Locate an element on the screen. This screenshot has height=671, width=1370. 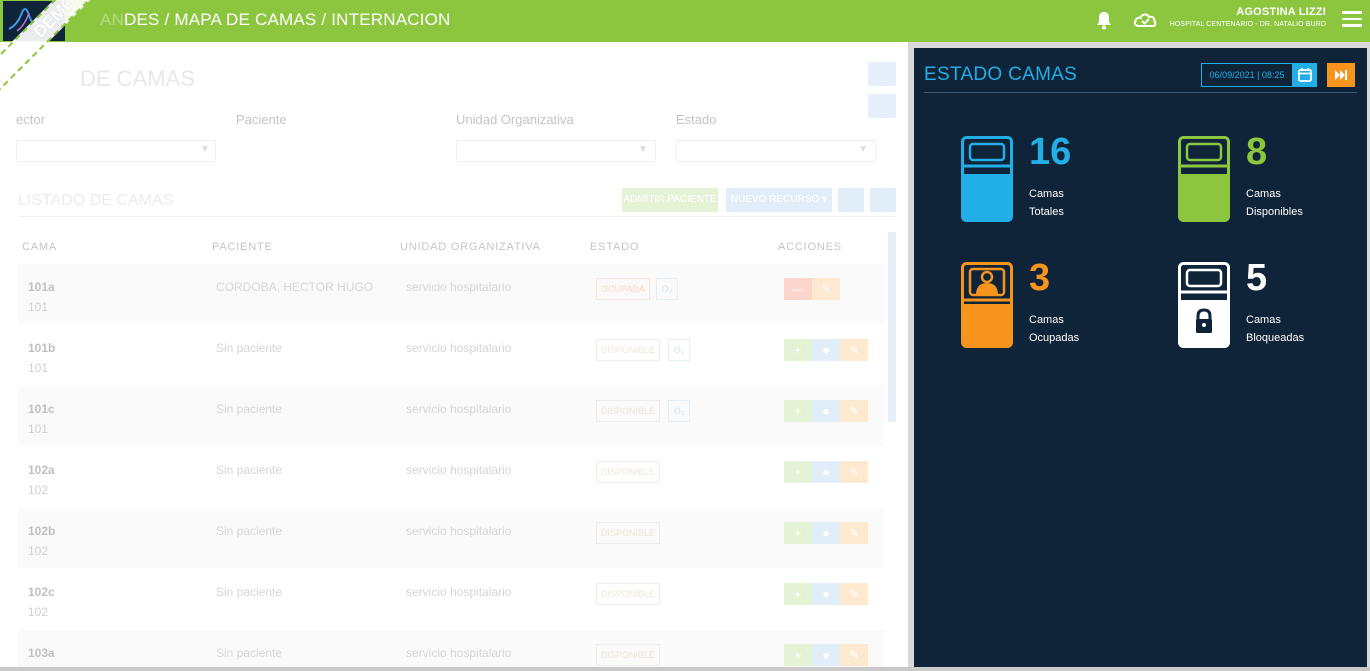
user-organization: HOSPITAL CENTENARIO - DR. NATALIO BURD is located at coordinates (1247, 24).